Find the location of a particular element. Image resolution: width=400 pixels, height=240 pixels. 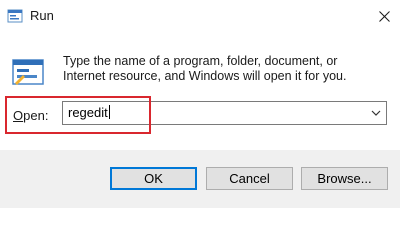

open-label-accelerator: O is located at coordinates (18, 115).